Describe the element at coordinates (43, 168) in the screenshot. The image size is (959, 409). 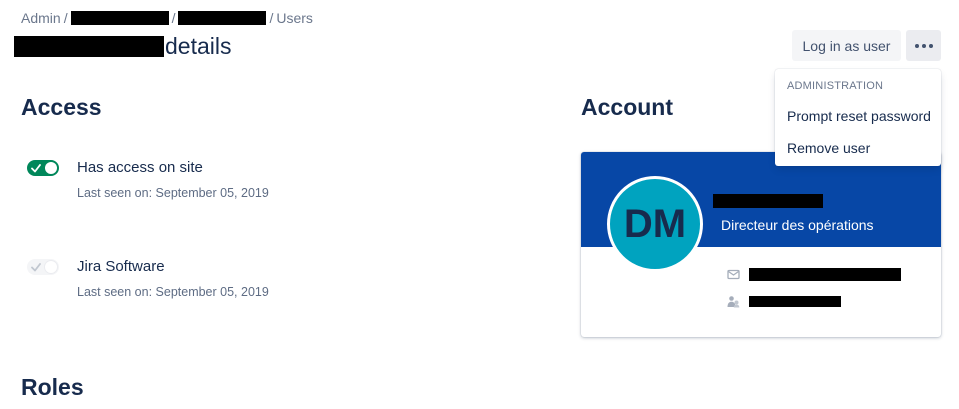
I see `site-access-toggle` at that location.